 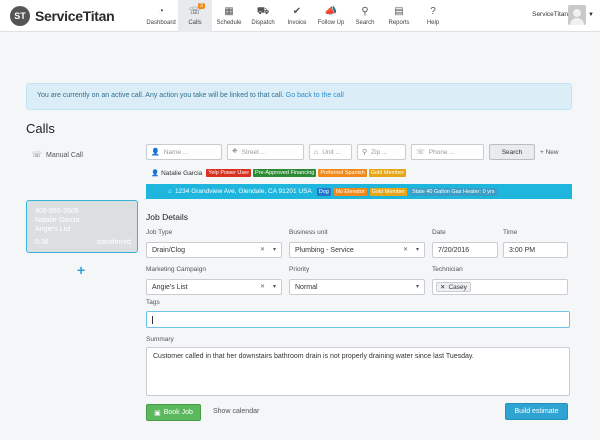 What do you see at coordinates (358, 319) in the screenshot?
I see `tags-input` at bounding box center [358, 319].